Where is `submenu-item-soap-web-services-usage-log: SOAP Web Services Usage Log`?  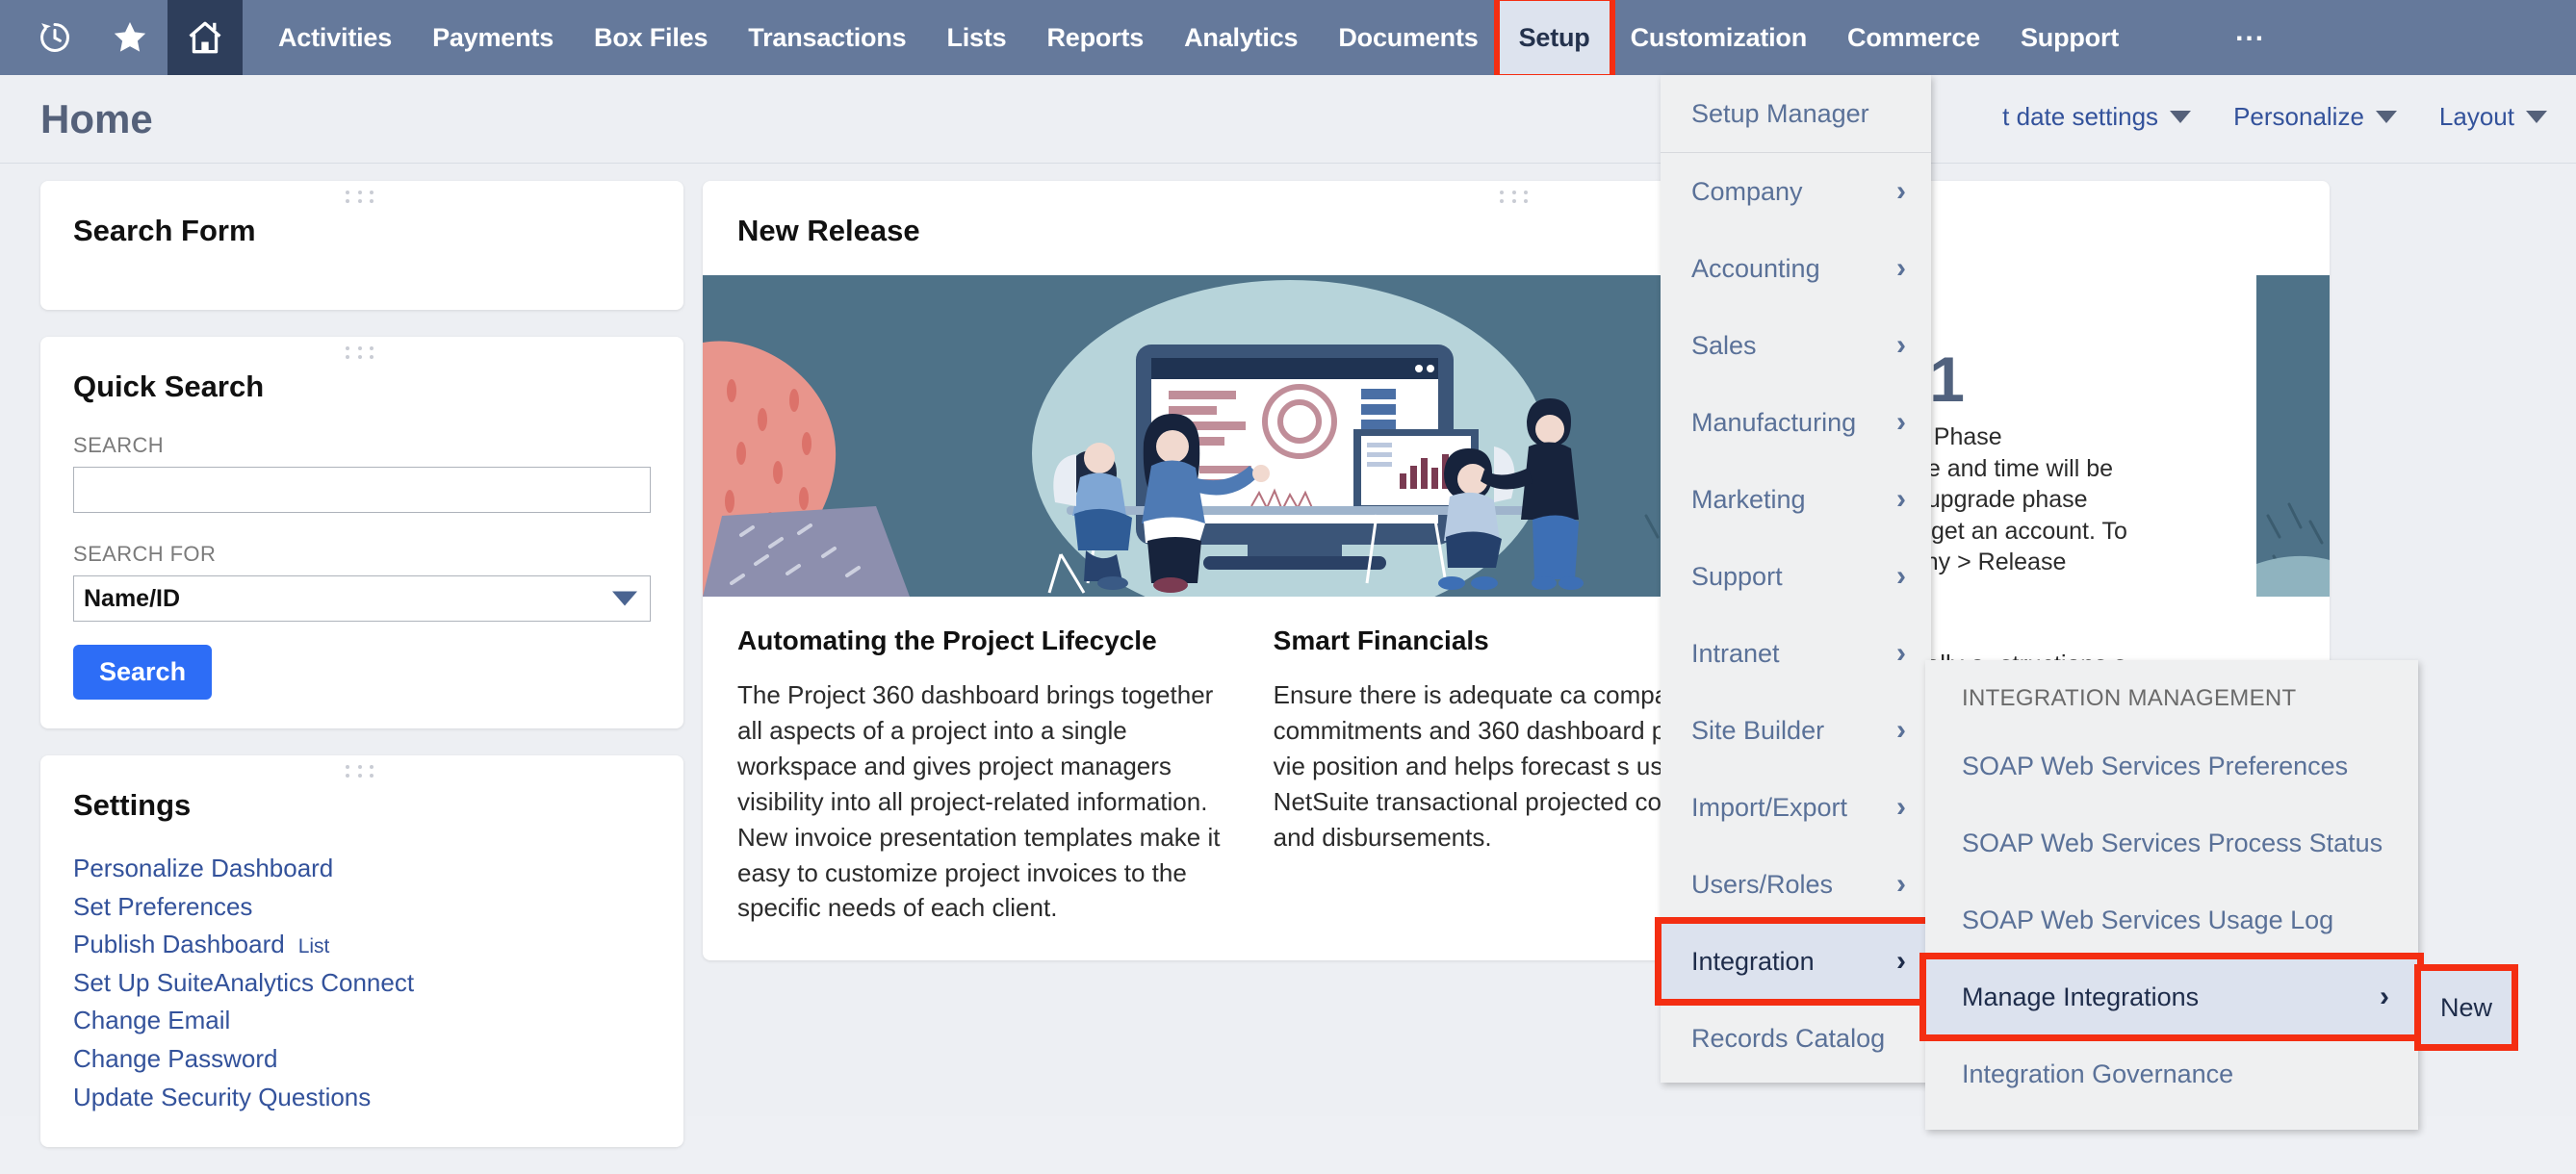 submenu-item-soap-web-services-usage-log: SOAP Web Services Usage Log is located at coordinates (2171, 919).